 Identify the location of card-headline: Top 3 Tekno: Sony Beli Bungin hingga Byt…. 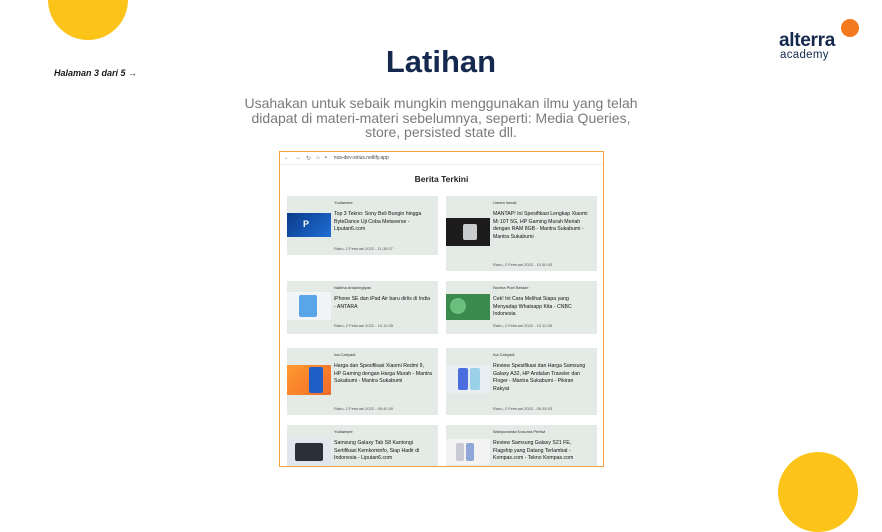
(378, 222).